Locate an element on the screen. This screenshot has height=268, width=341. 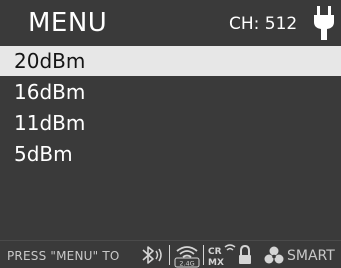
menu-item-16dbm: 16dBm is located at coordinates (170, 92).